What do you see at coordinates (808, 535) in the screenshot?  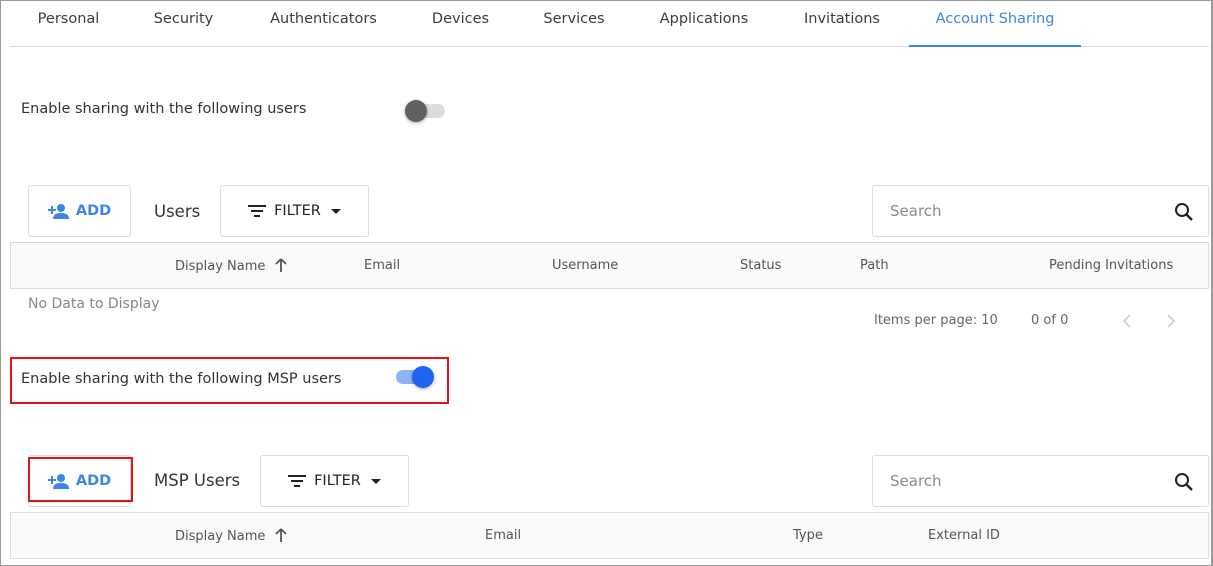 I see `column-type: Type` at bounding box center [808, 535].